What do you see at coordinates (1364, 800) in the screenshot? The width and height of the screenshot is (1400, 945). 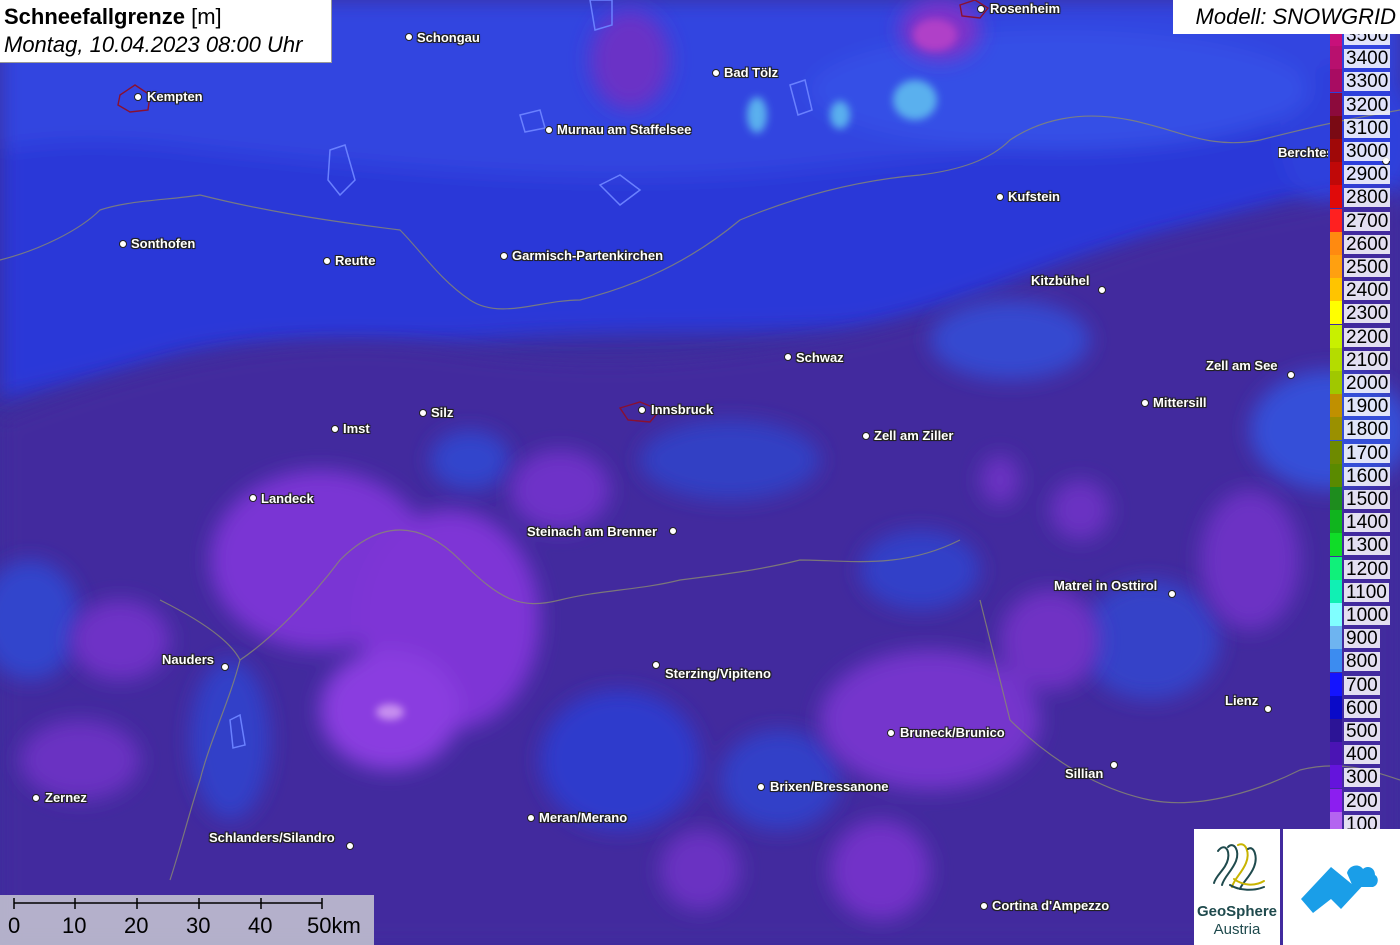 I see `legend-row: 200` at bounding box center [1364, 800].